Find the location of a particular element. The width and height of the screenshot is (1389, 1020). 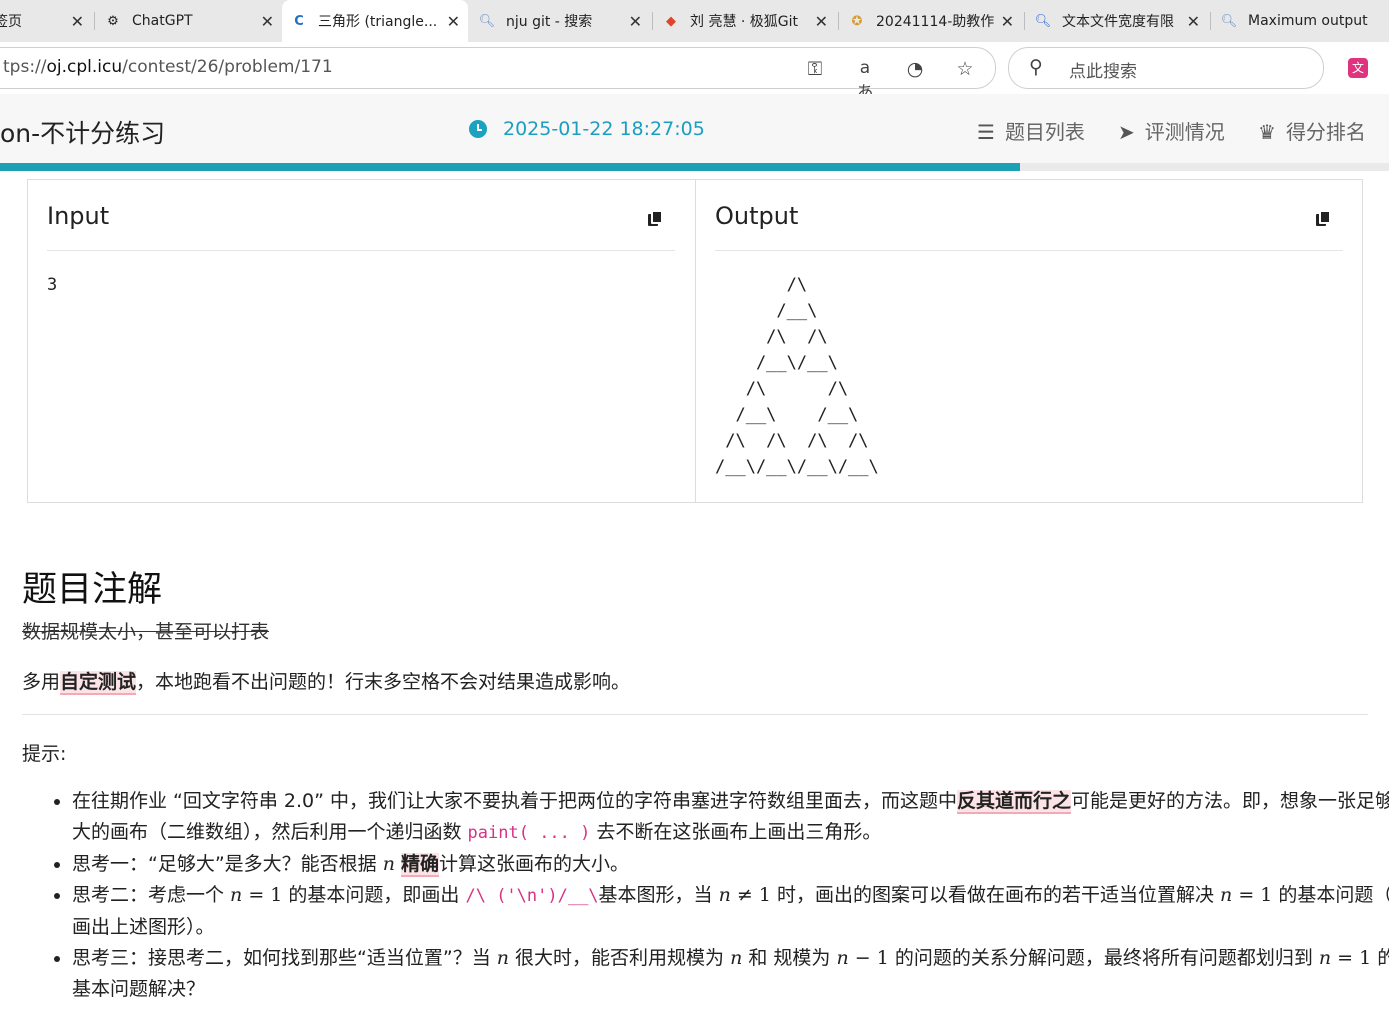

search-placeholder: 点此搜索 is located at coordinates (1103, 72).